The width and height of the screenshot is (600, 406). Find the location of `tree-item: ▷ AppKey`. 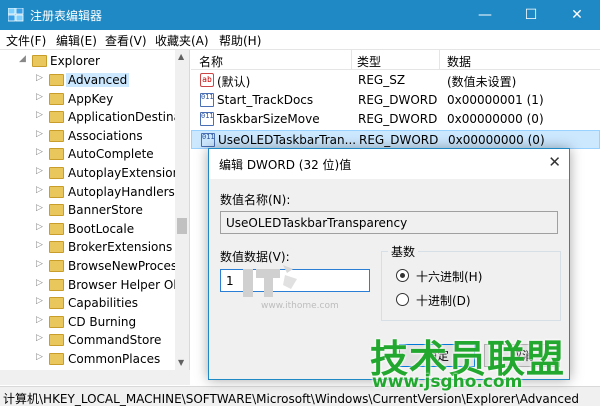

tree-item: ▷ AppKey is located at coordinates (87, 99).